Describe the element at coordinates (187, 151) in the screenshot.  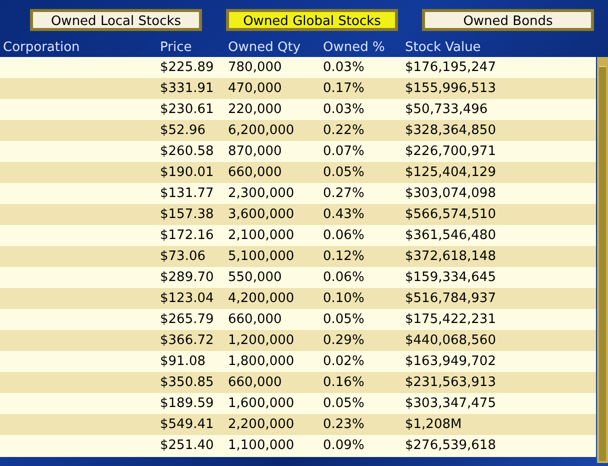
I see `table-cell-text: $260.58` at that location.